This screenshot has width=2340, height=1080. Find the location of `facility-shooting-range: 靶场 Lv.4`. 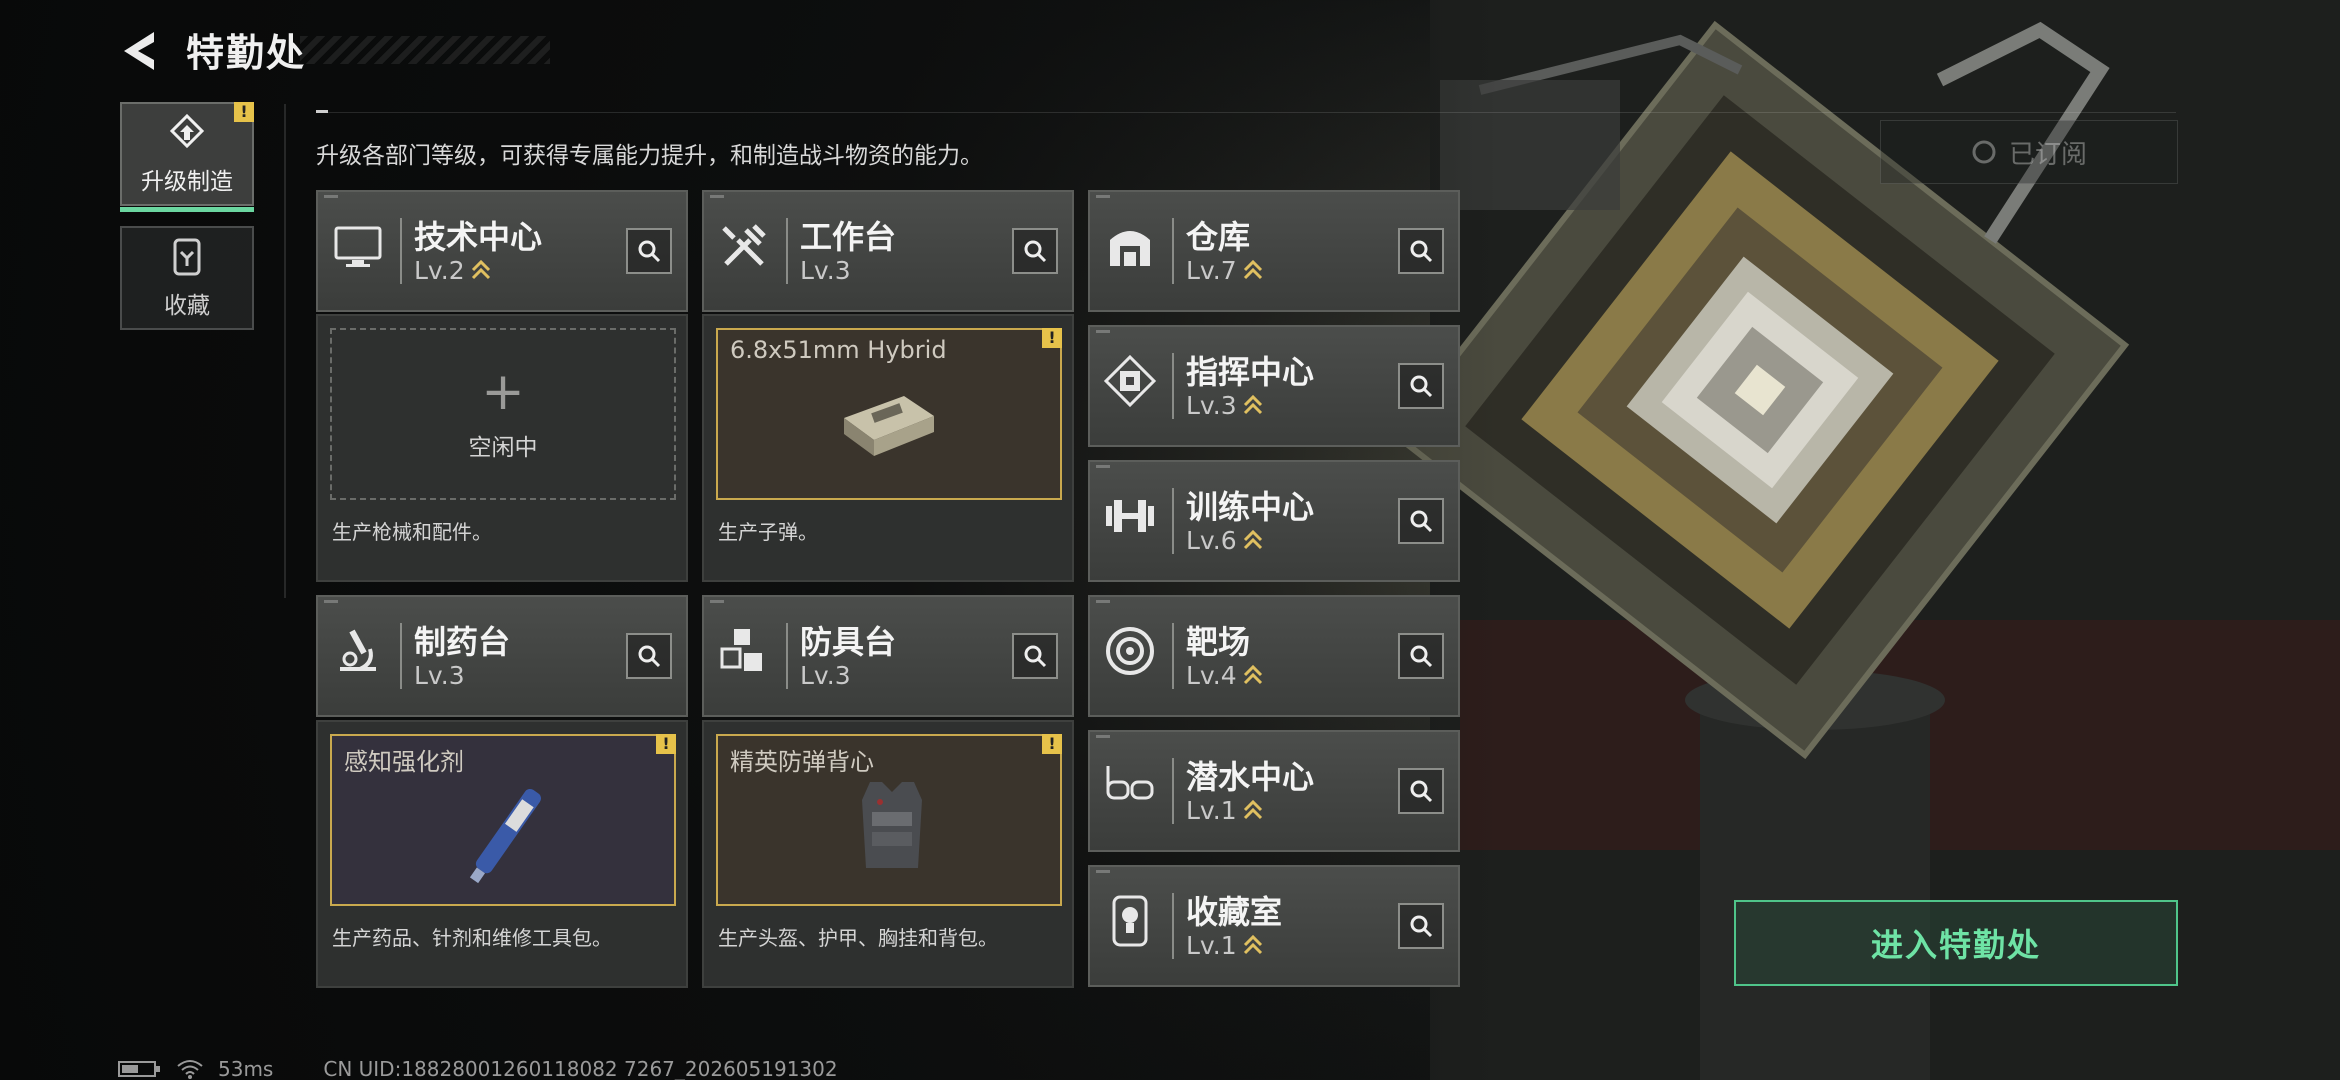

facility-shooting-range: 靶场 Lv.4 is located at coordinates (1274, 656).